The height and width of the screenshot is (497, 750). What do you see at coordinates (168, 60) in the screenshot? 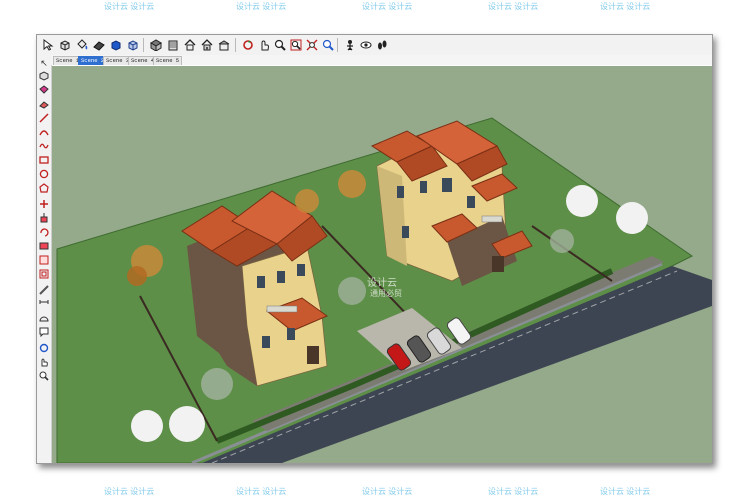
I see `scene-tab-5: Scene 5` at bounding box center [168, 60].